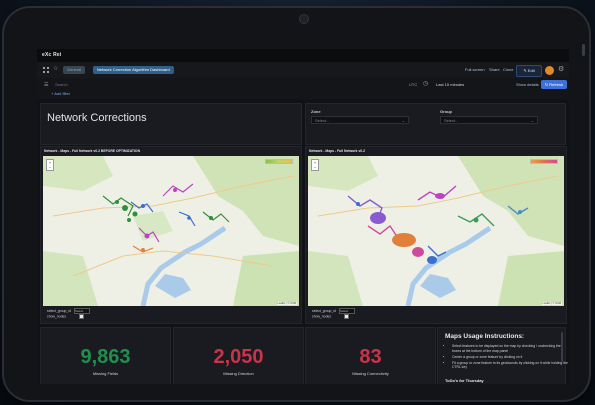 Image resolution: width=595 pixels, height=405 pixels. Describe the element at coordinates (133, 70) in the screenshot. I see `breadcrumb-dashboard: Network Correction Algorithm Dashboard` at that location.